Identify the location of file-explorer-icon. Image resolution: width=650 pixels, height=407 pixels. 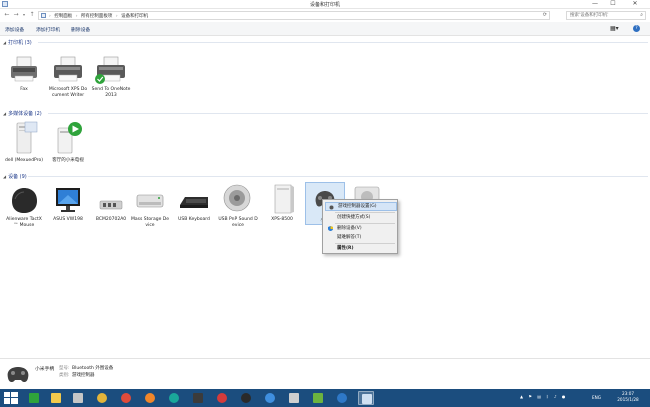
(56, 398).